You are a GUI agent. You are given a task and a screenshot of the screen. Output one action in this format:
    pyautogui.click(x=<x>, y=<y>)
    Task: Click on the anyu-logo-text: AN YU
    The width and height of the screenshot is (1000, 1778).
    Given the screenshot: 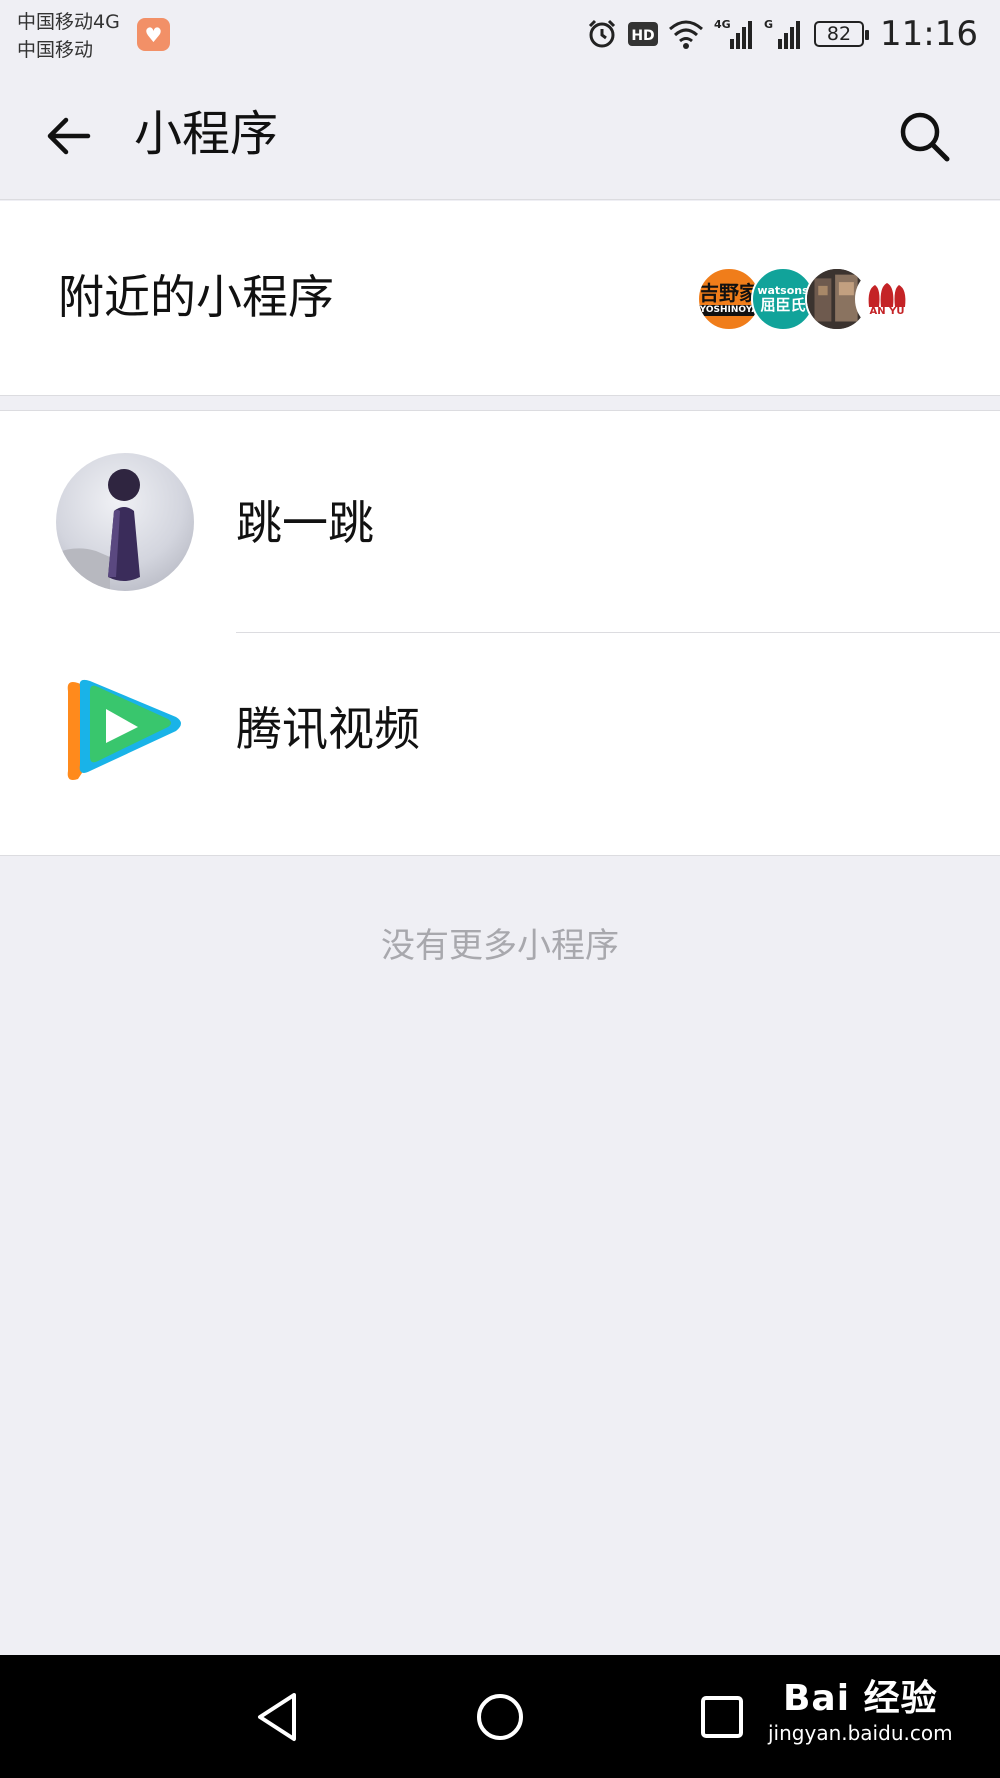 What is the action you would take?
    pyautogui.click(x=887, y=311)
    